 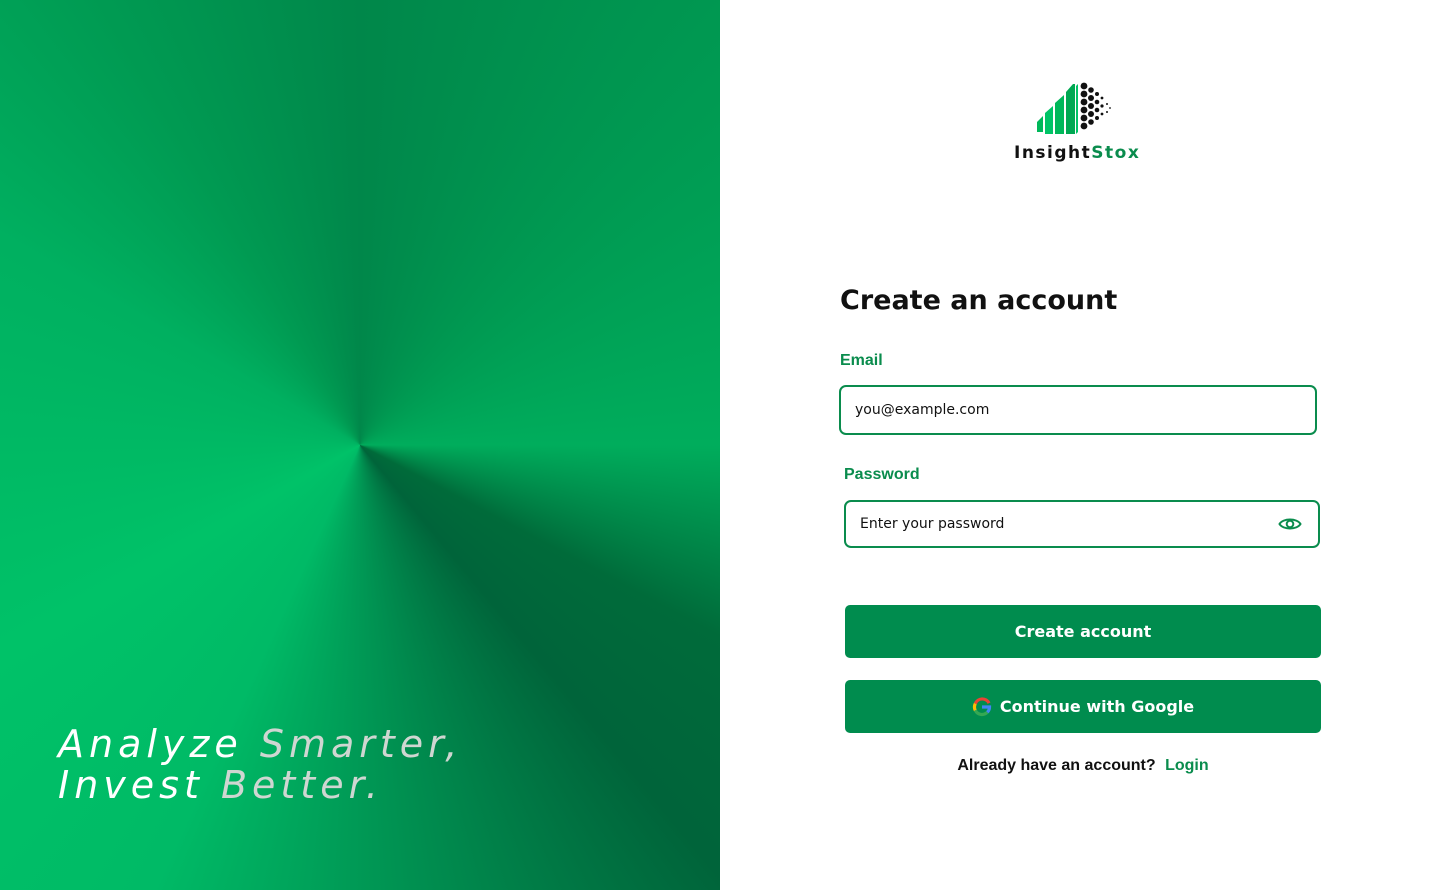 I want to click on hero-tagline: Analyze Smarter, Invest Better., so click(x=260, y=765).